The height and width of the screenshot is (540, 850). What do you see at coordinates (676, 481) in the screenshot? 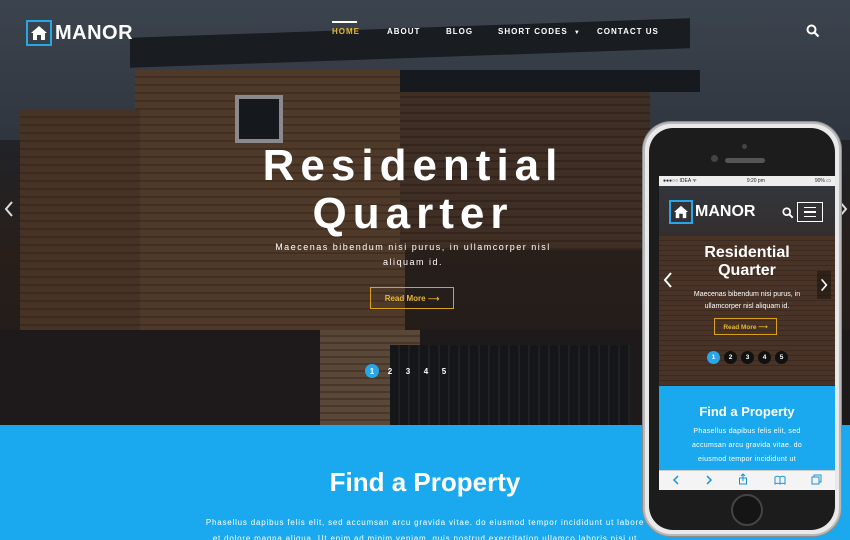
I see `back-icon` at bounding box center [676, 481].